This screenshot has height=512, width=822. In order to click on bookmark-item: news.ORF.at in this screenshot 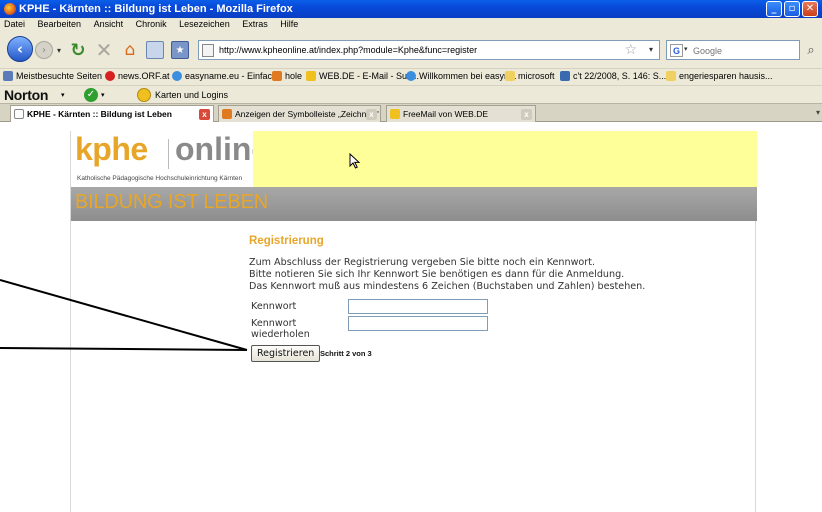, I will do `click(137, 76)`.